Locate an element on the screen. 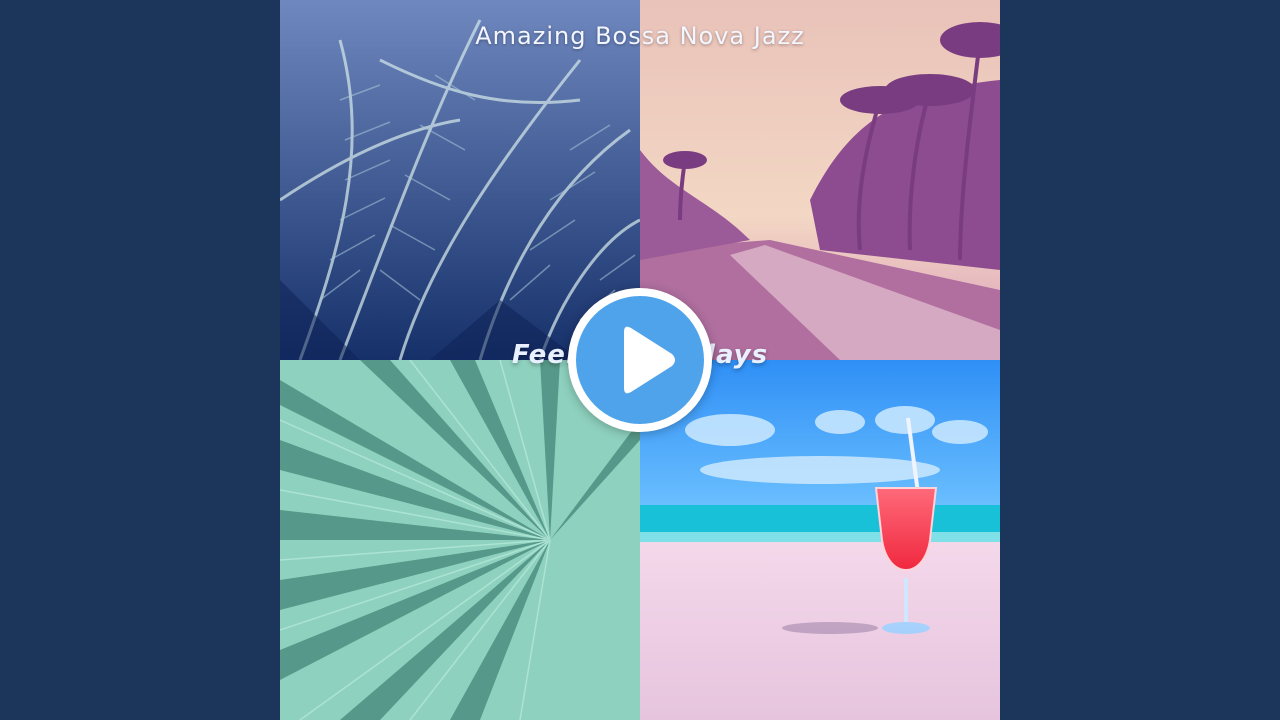 This screenshot has height=720, width=1280. play-button-fill is located at coordinates (640, 360).